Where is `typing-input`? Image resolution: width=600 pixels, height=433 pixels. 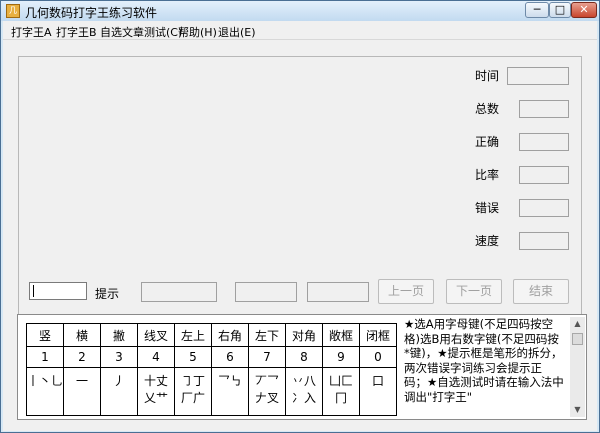 typing-input is located at coordinates (58, 291).